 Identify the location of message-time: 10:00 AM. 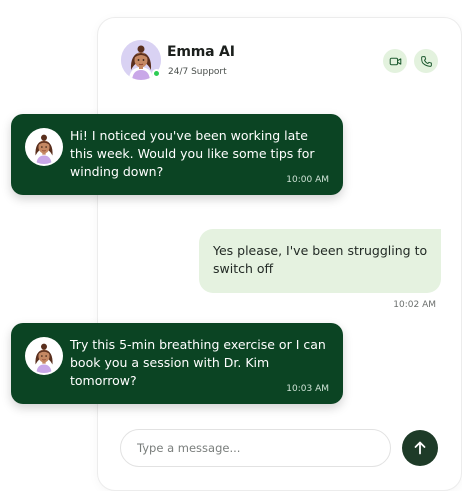
(307, 180).